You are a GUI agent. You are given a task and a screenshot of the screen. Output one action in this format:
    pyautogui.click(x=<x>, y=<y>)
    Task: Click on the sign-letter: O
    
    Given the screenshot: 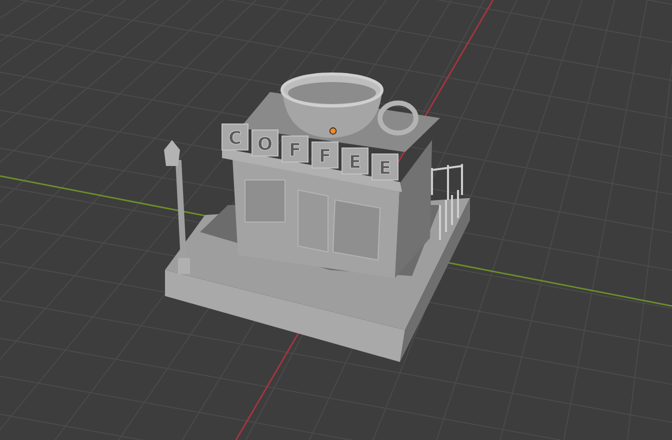 What is the action you would take?
    pyautogui.click(x=265, y=144)
    